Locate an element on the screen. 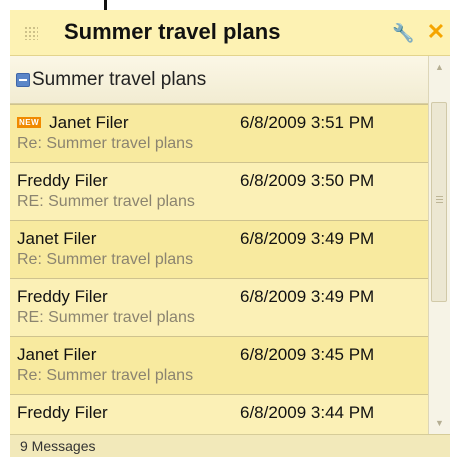  scrollbar: ▲ ▼ is located at coordinates (439, 245).